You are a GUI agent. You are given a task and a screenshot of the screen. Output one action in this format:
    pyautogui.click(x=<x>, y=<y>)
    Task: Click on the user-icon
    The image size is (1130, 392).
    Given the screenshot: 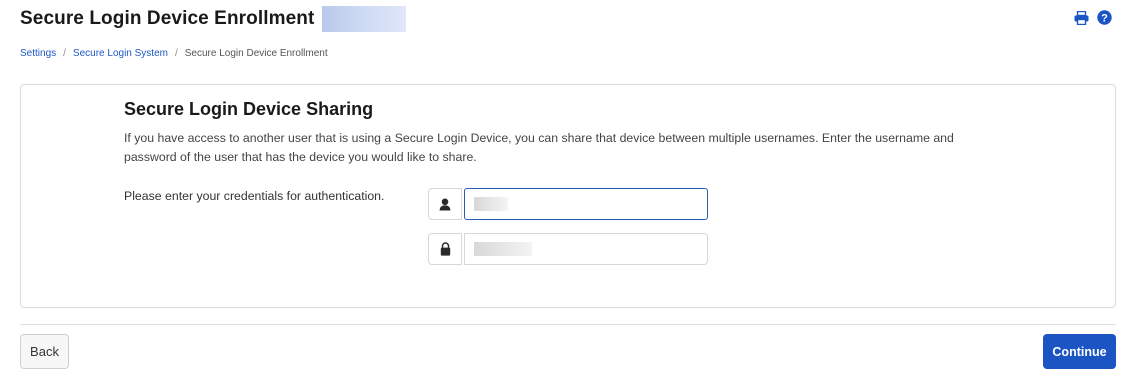 What is the action you would take?
    pyautogui.click(x=445, y=204)
    